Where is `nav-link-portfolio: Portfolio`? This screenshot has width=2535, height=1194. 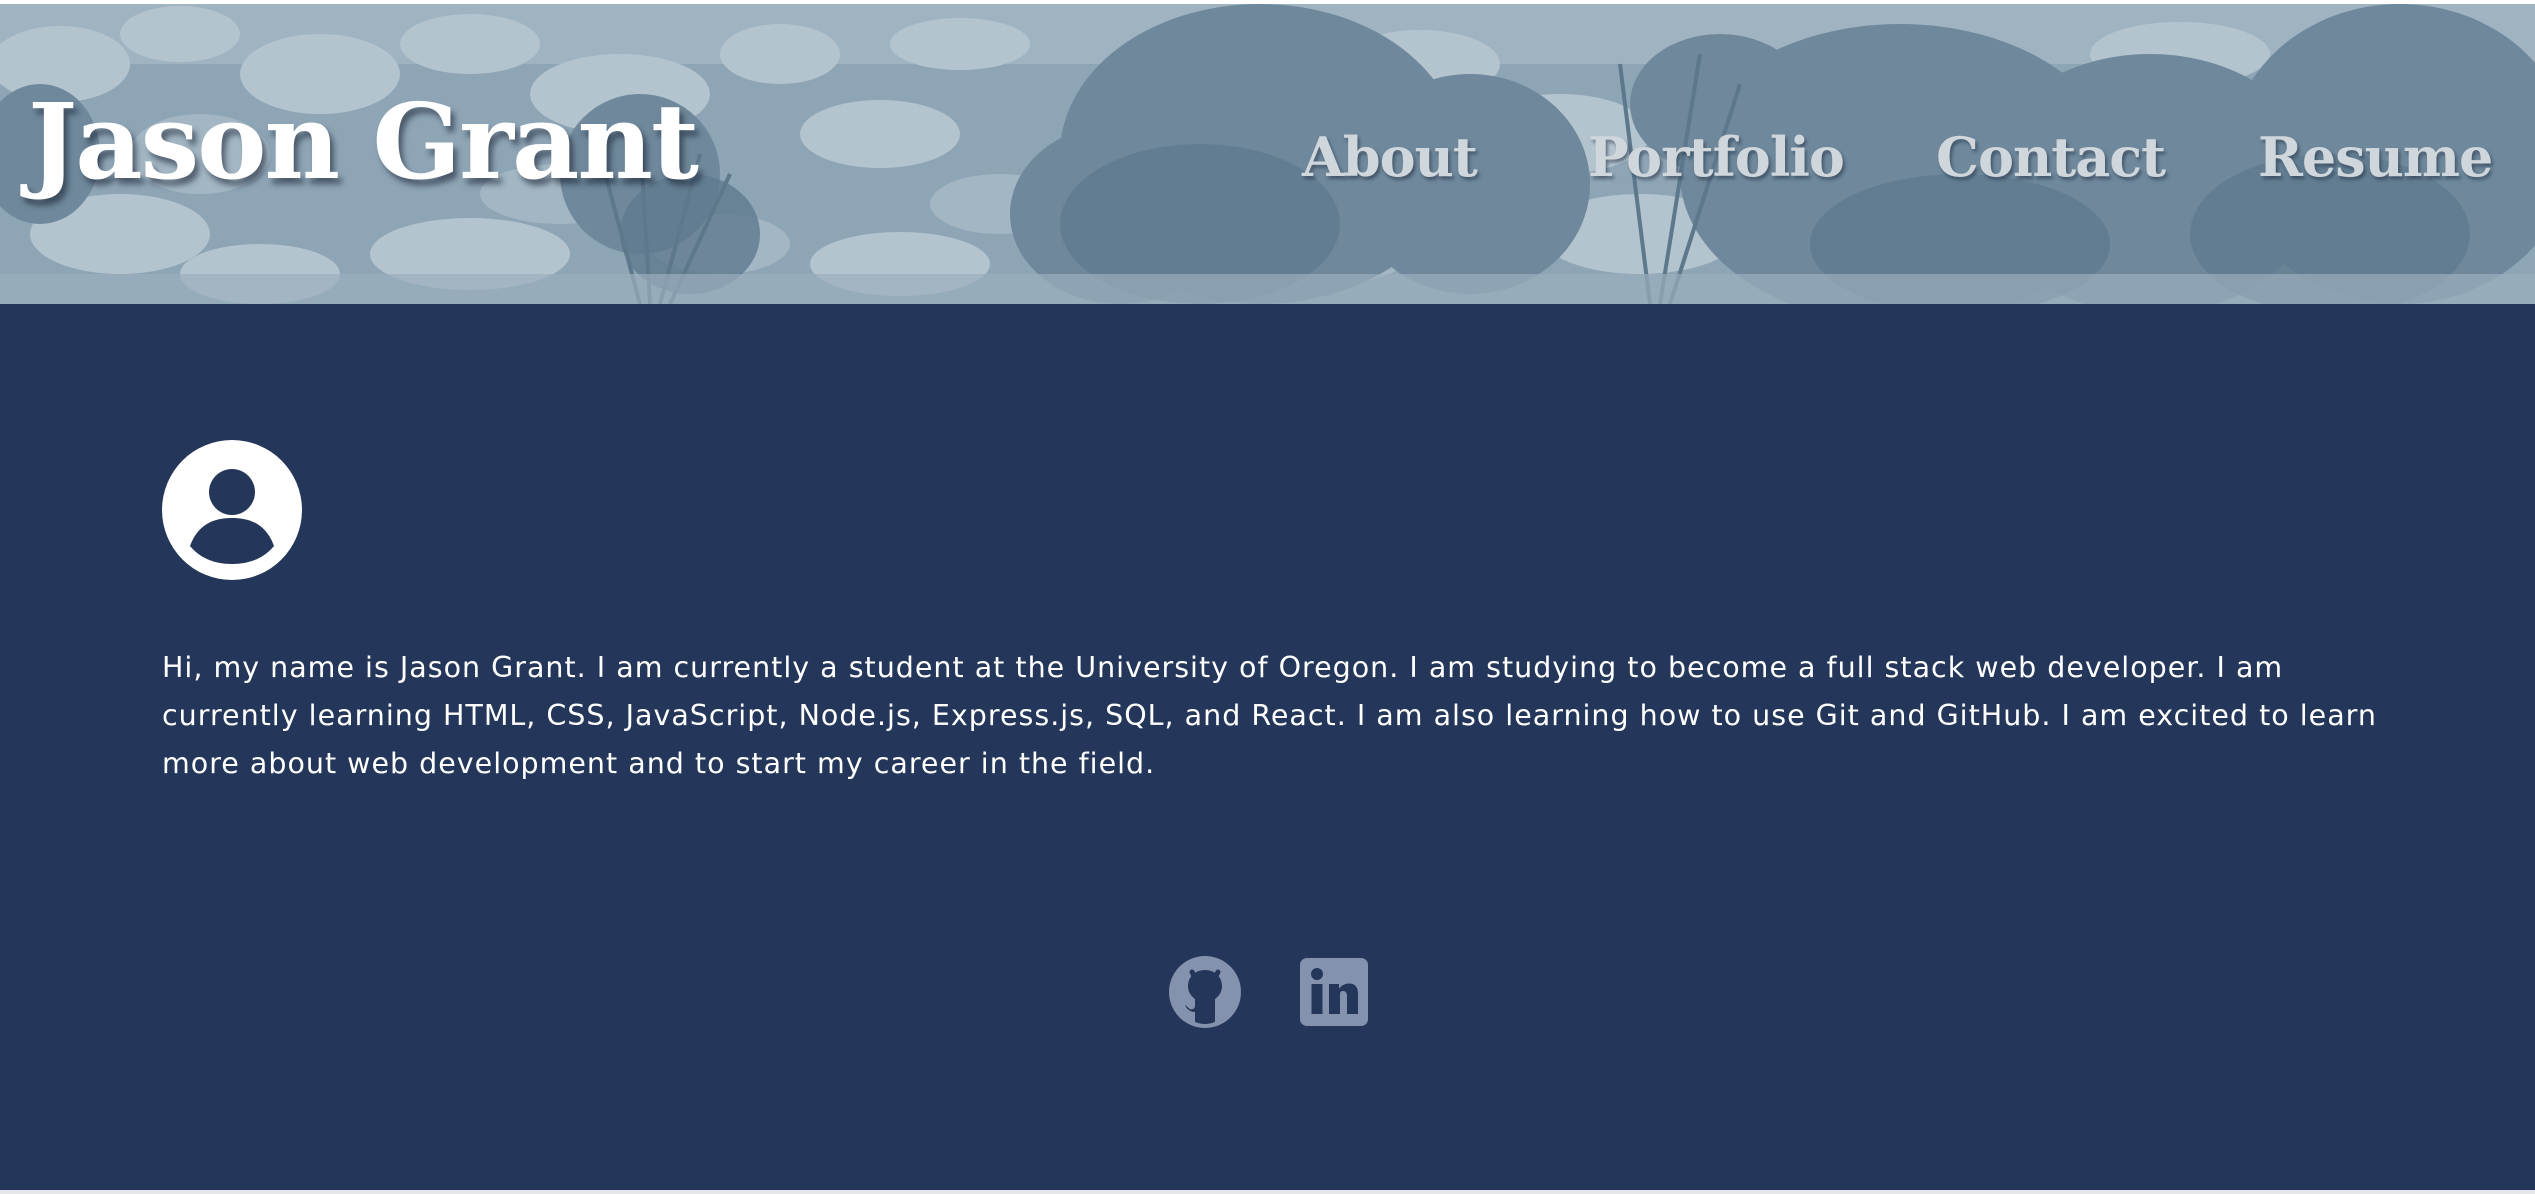 nav-link-portfolio: Portfolio is located at coordinates (1716, 157).